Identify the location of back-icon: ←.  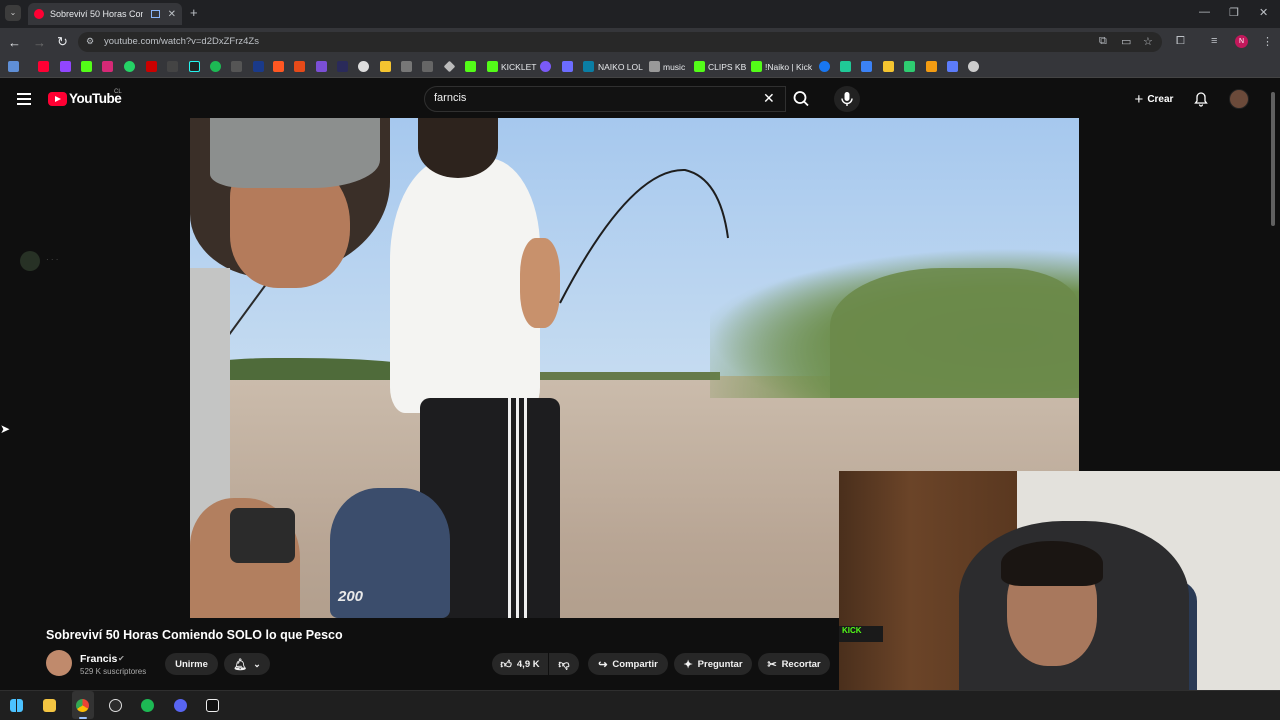
(14, 42).